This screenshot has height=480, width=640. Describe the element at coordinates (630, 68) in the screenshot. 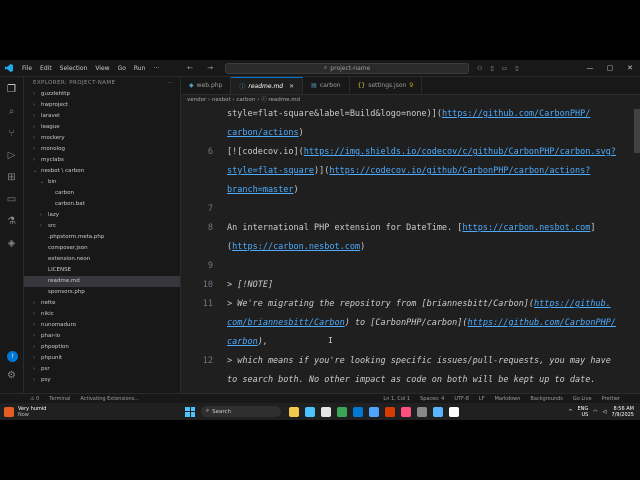

I see `close-window-icon: ✕` at that location.